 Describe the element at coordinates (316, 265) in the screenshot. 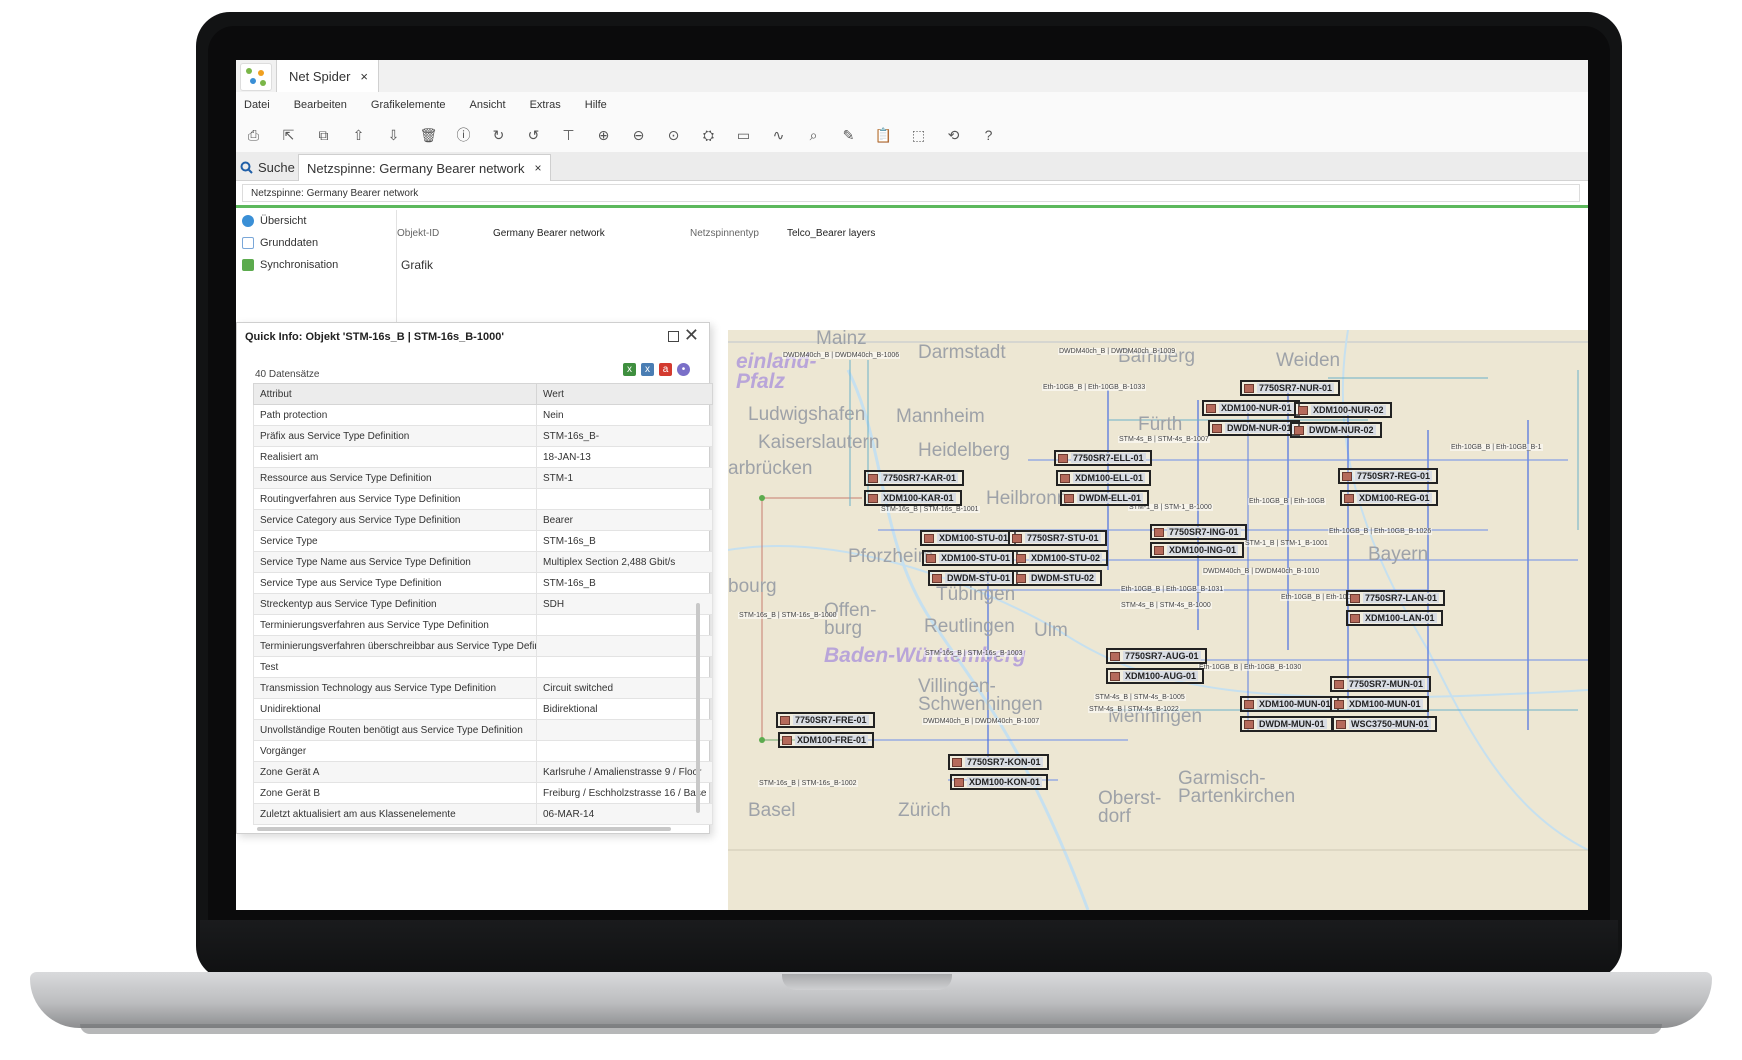

I see `nav-item-synchronisation: Synchronisation` at that location.